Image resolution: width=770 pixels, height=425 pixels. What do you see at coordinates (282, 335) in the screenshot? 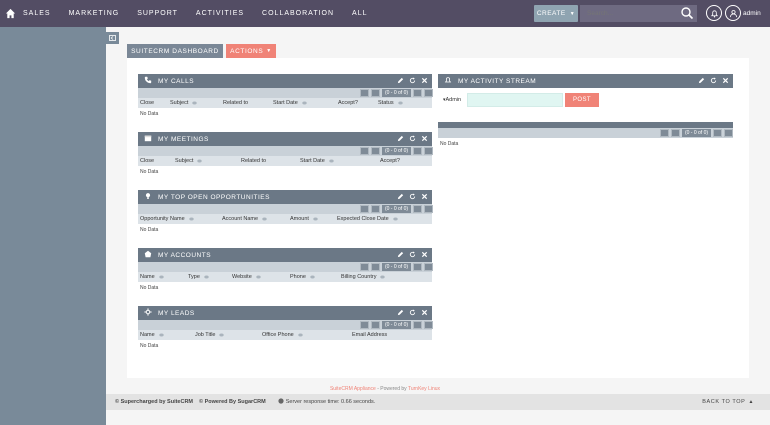
I see `column-header: Office Phone` at bounding box center [282, 335].